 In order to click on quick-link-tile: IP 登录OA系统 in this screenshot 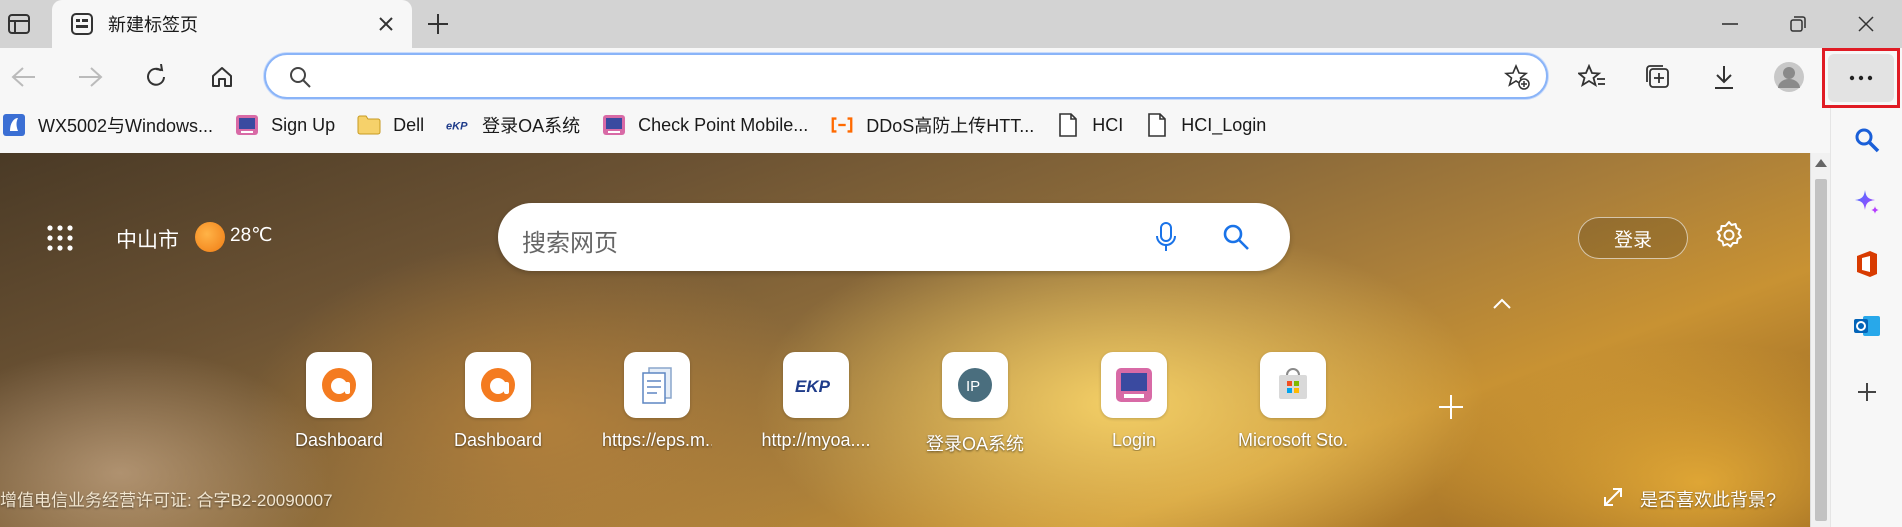, I will do `click(975, 404)`.